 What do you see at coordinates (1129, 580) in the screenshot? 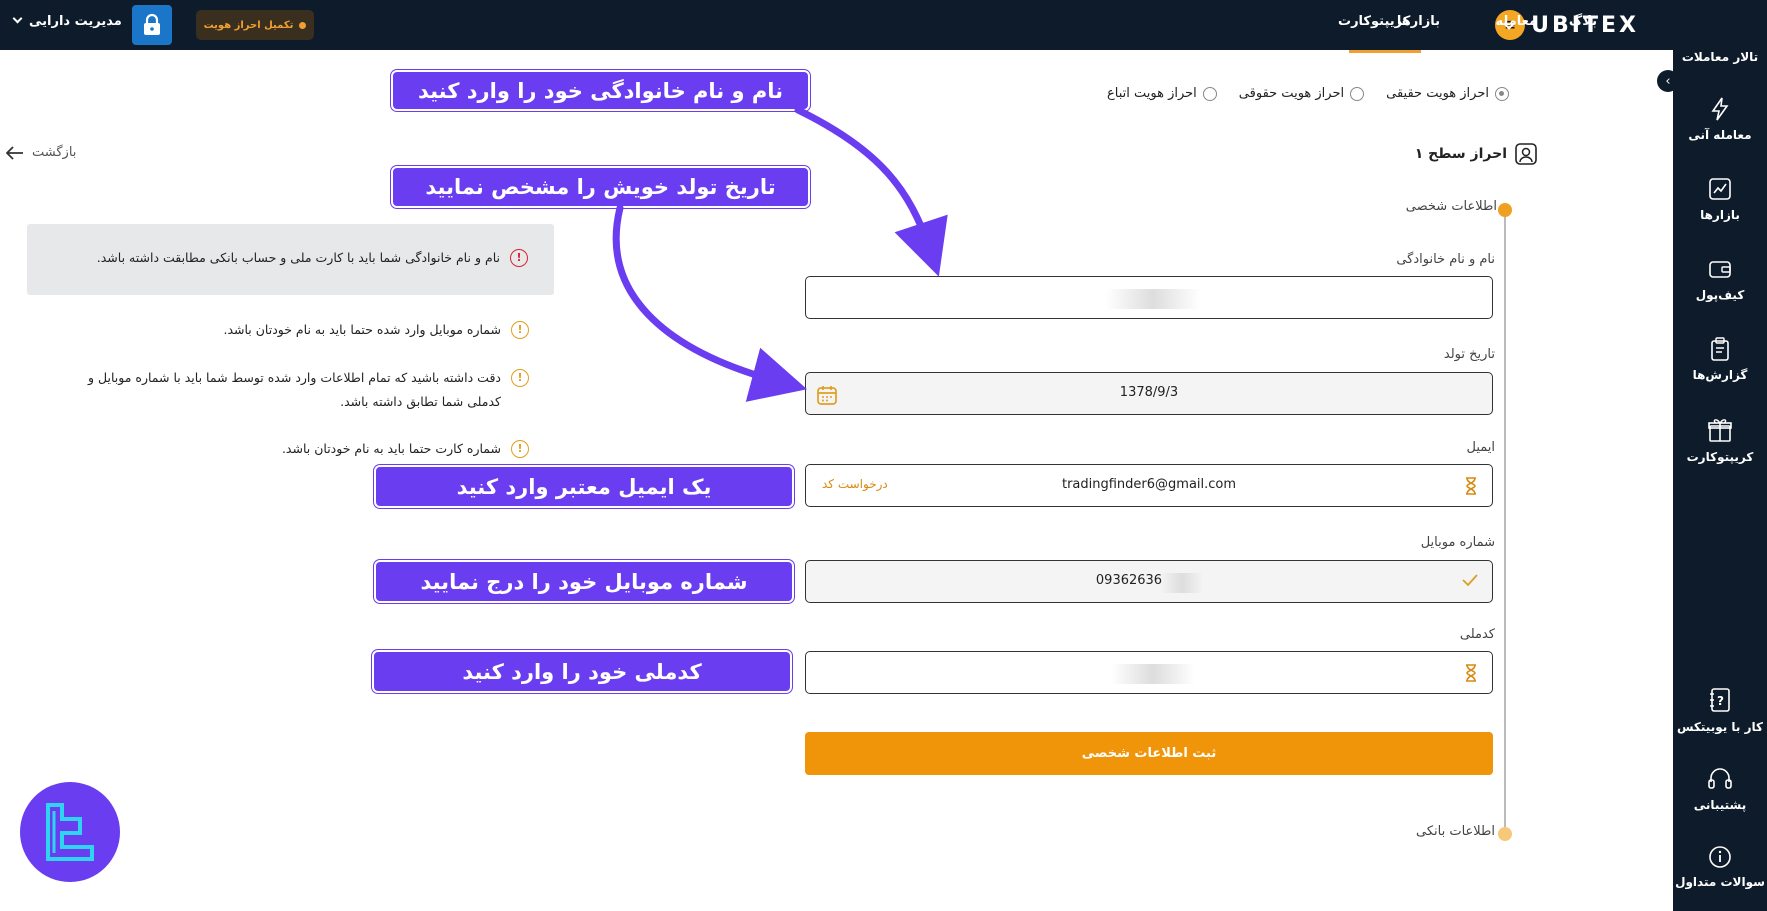
I see `mobile-value: 09362636` at bounding box center [1129, 580].